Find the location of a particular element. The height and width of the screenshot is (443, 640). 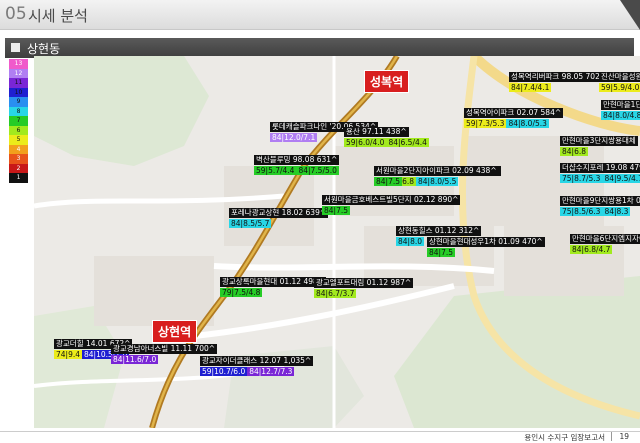

apartment-label: 광교엘포트대림 01.12 987^ 84|6.7/3.7 is located at coordinates (364, 288).